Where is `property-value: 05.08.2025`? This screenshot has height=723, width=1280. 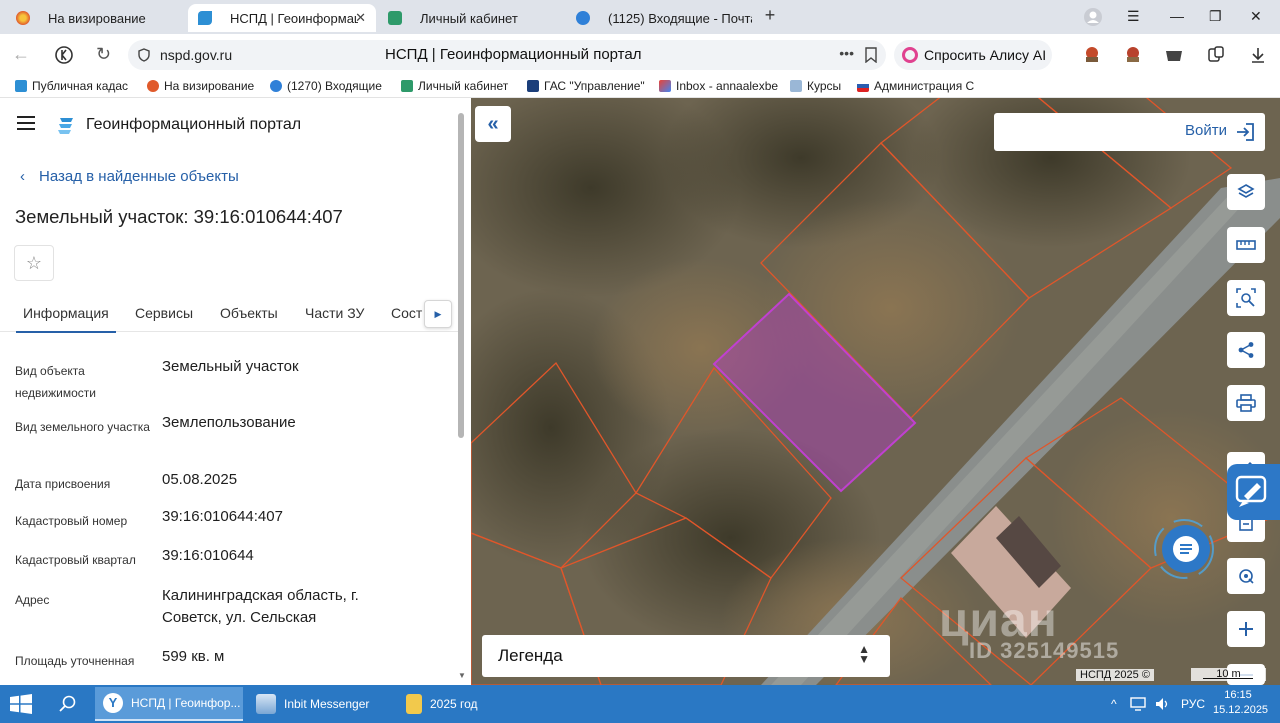
property-value: 05.08.2025 is located at coordinates (200, 479).